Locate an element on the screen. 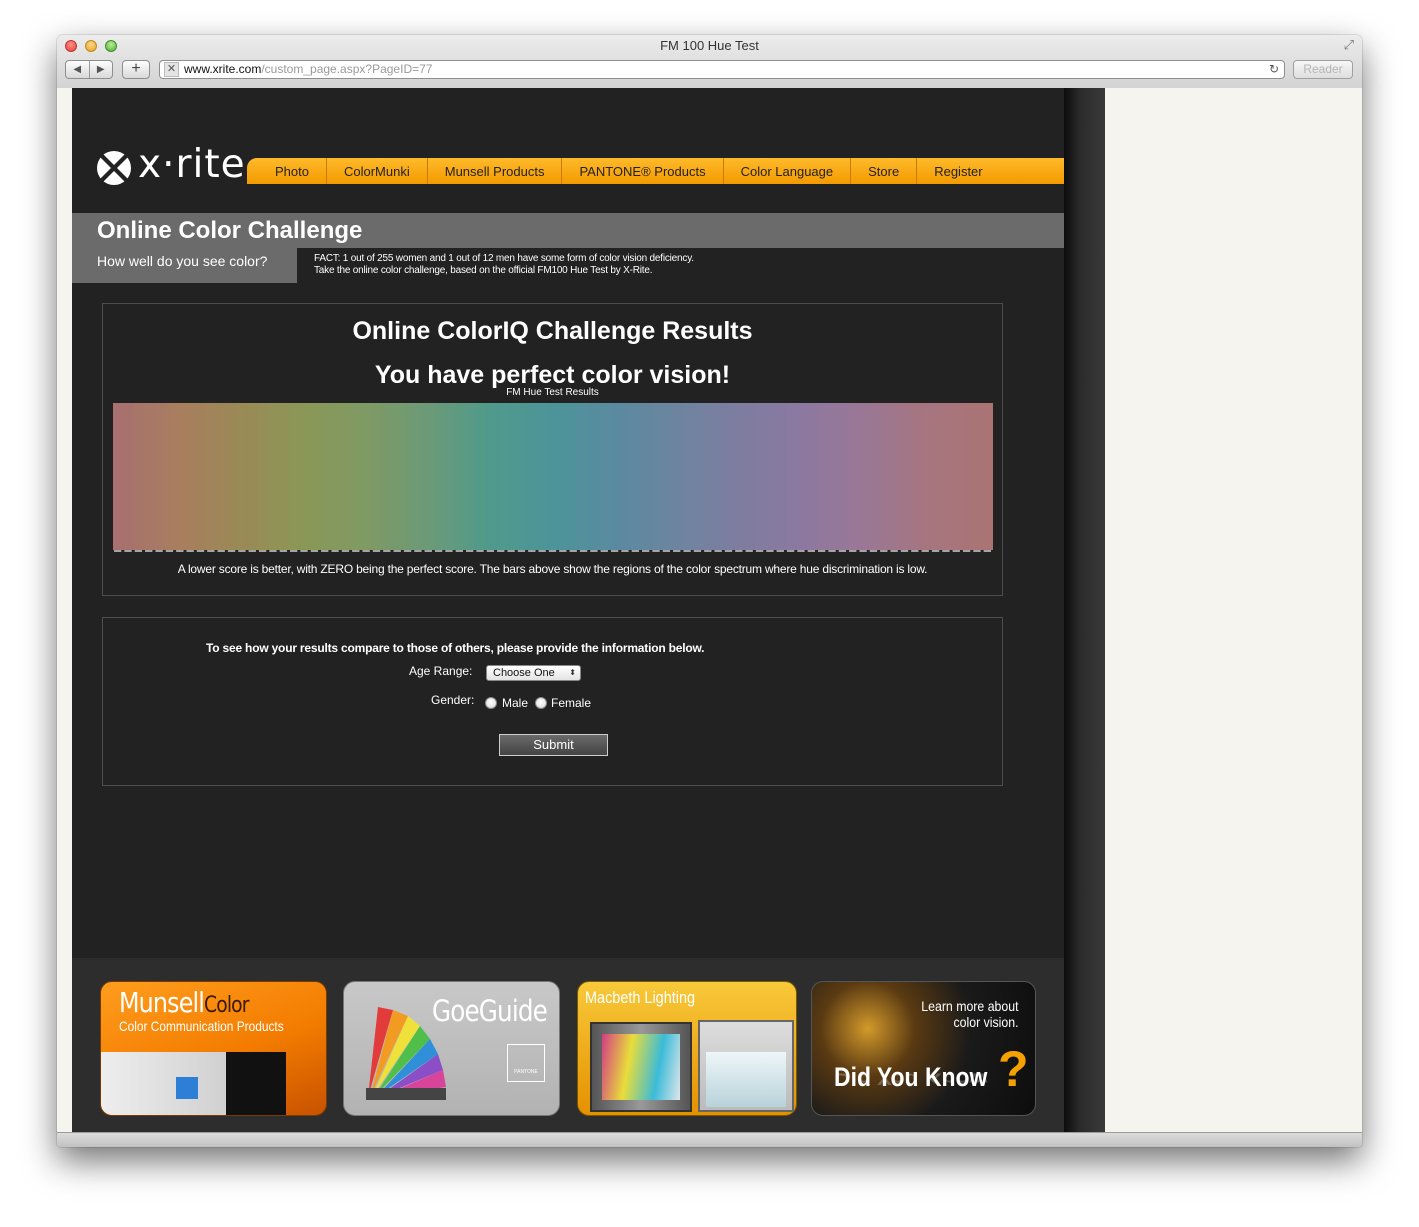 This screenshot has height=1227, width=1419. fullscreen-icon: ⤢ is located at coordinates (1349, 45).